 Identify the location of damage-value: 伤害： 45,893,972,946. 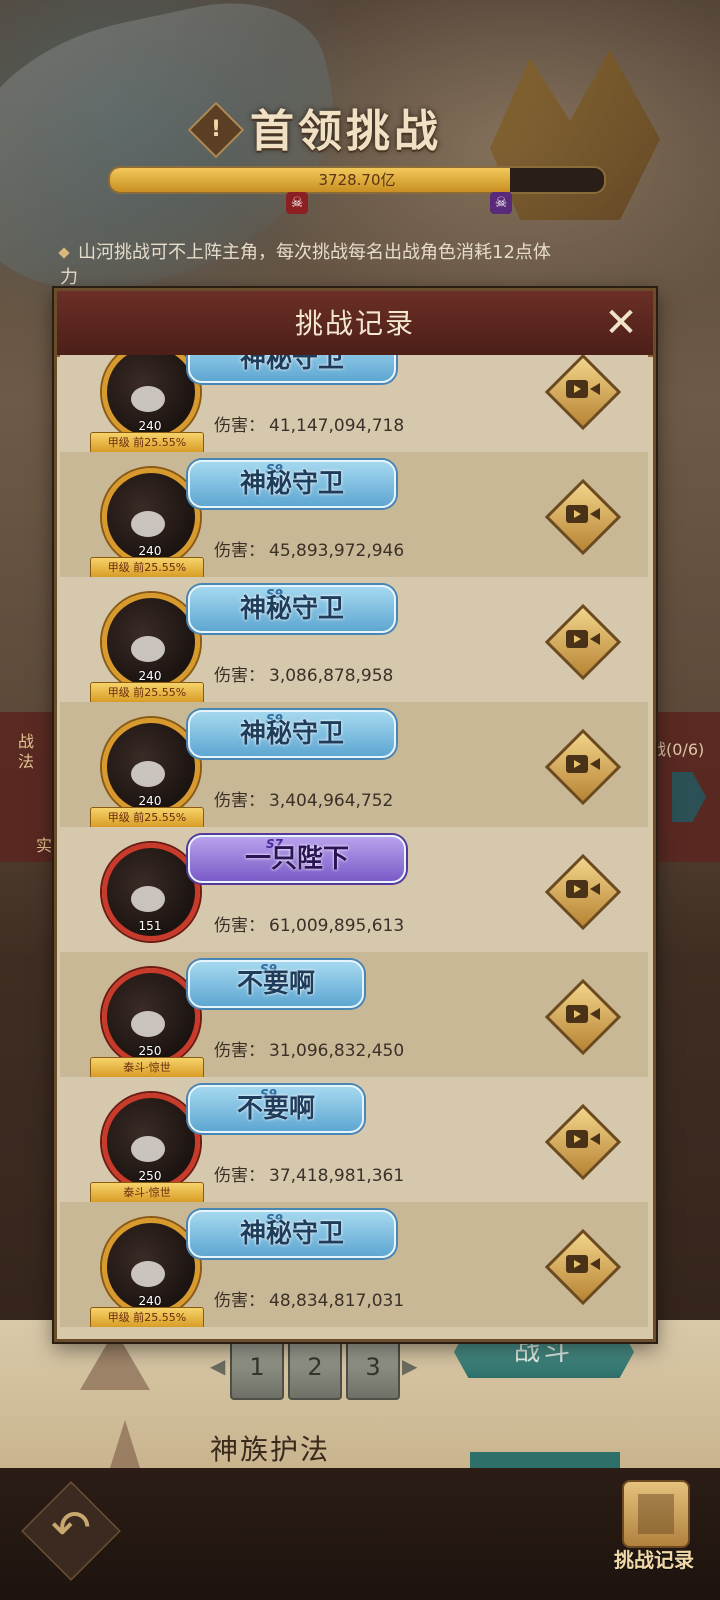
(309, 548).